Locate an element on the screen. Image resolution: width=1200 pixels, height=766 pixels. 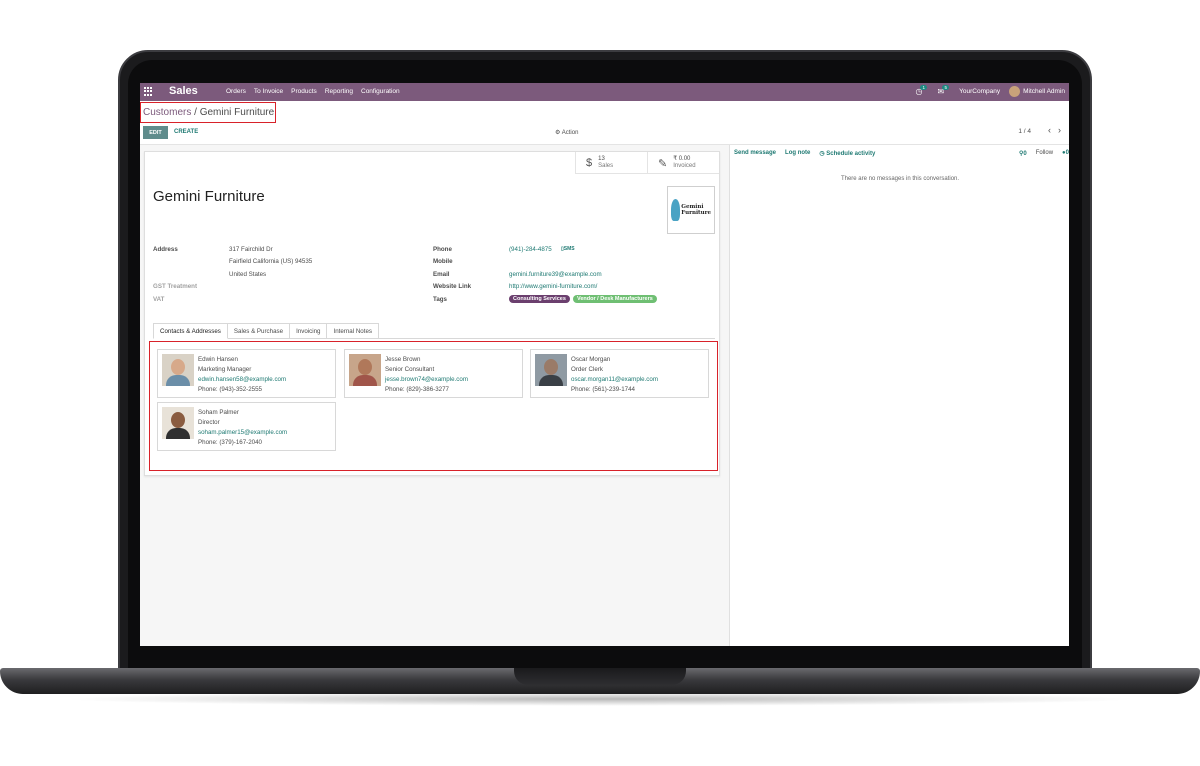
menu-reporting: Reporting is located at coordinates (339, 91).